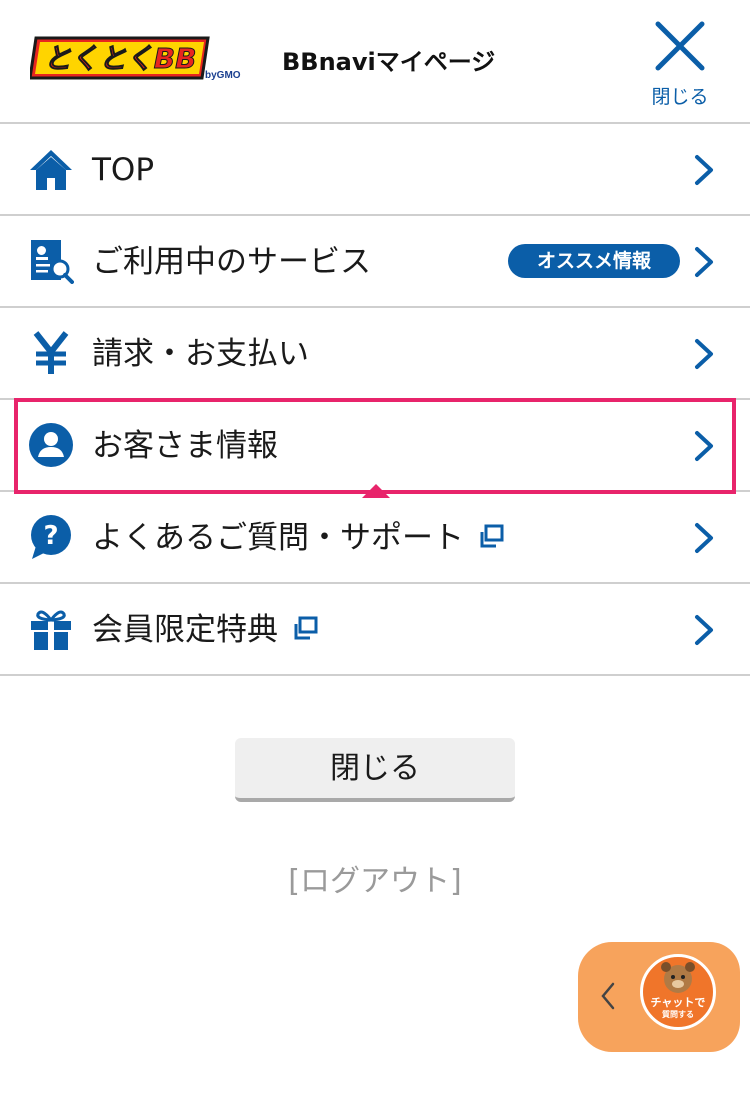 This screenshot has width=750, height=1102. I want to click on recommend-badge: オススメ情報, so click(594, 261).